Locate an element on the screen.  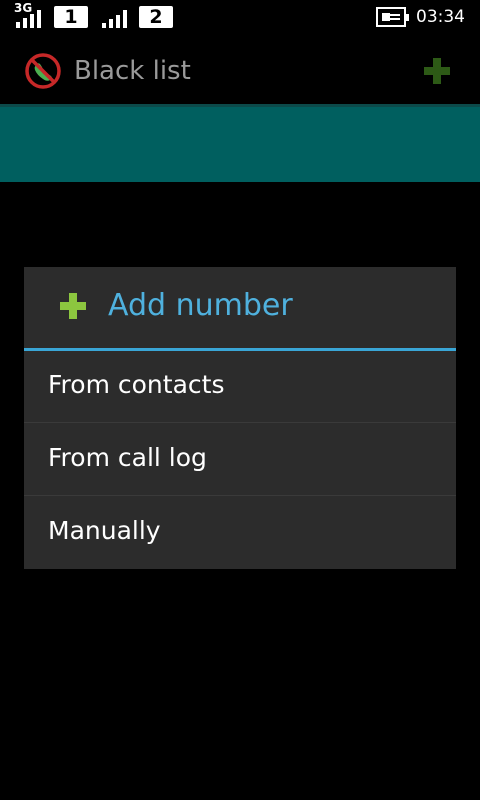
dialog-header: Add number is located at coordinates (240, 309).